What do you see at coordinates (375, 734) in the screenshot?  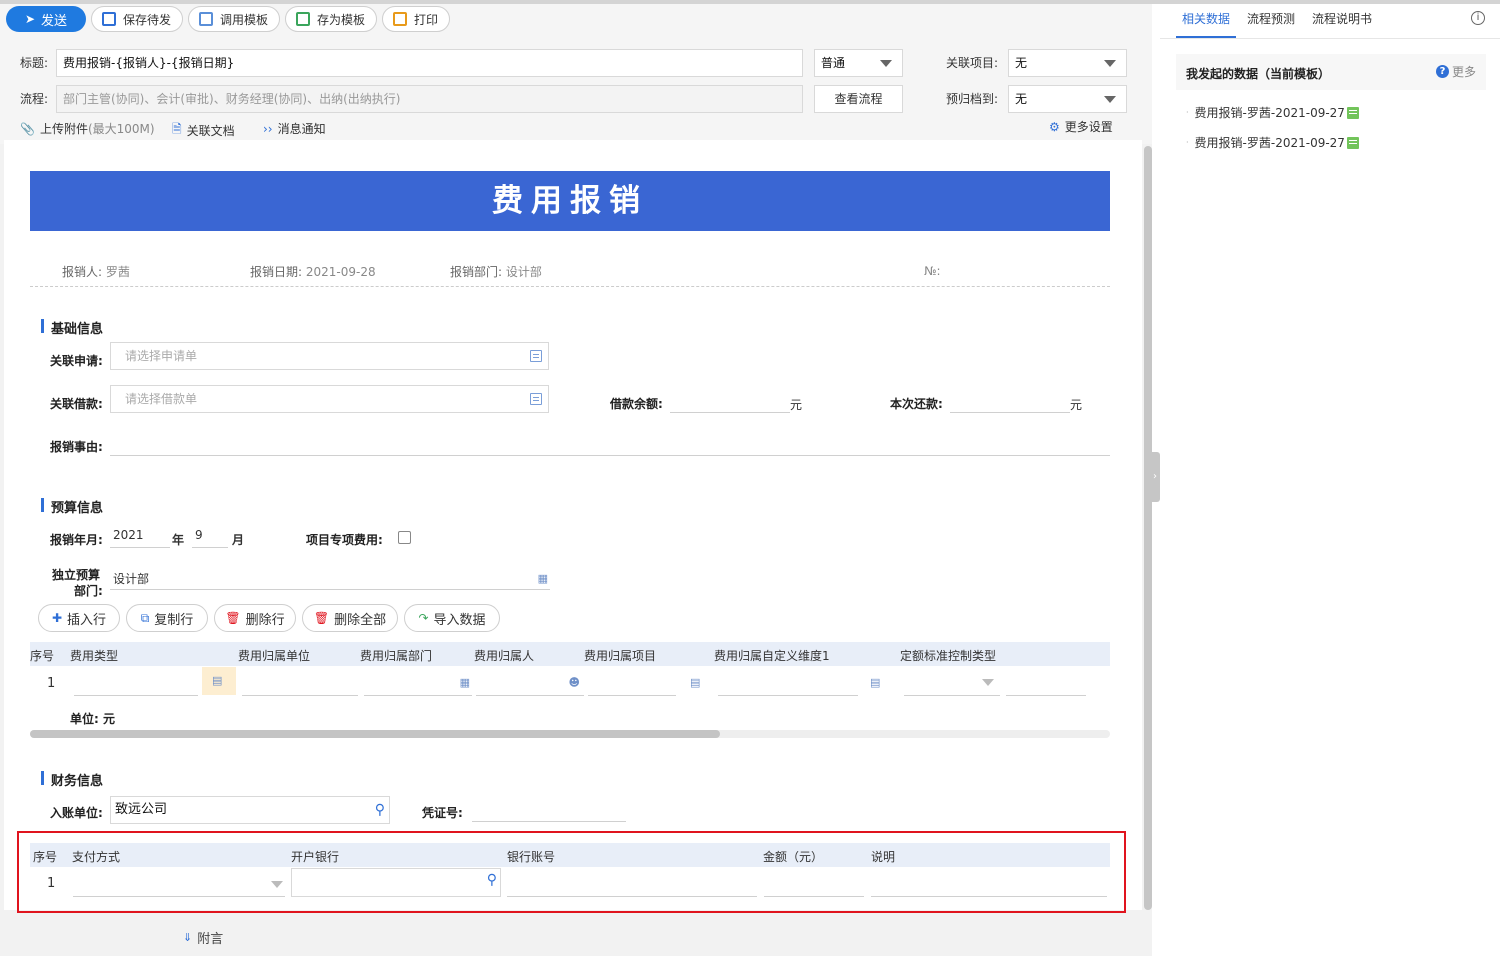 I see `horizontal-scroll-thumb` at bounding box center [375, 734].